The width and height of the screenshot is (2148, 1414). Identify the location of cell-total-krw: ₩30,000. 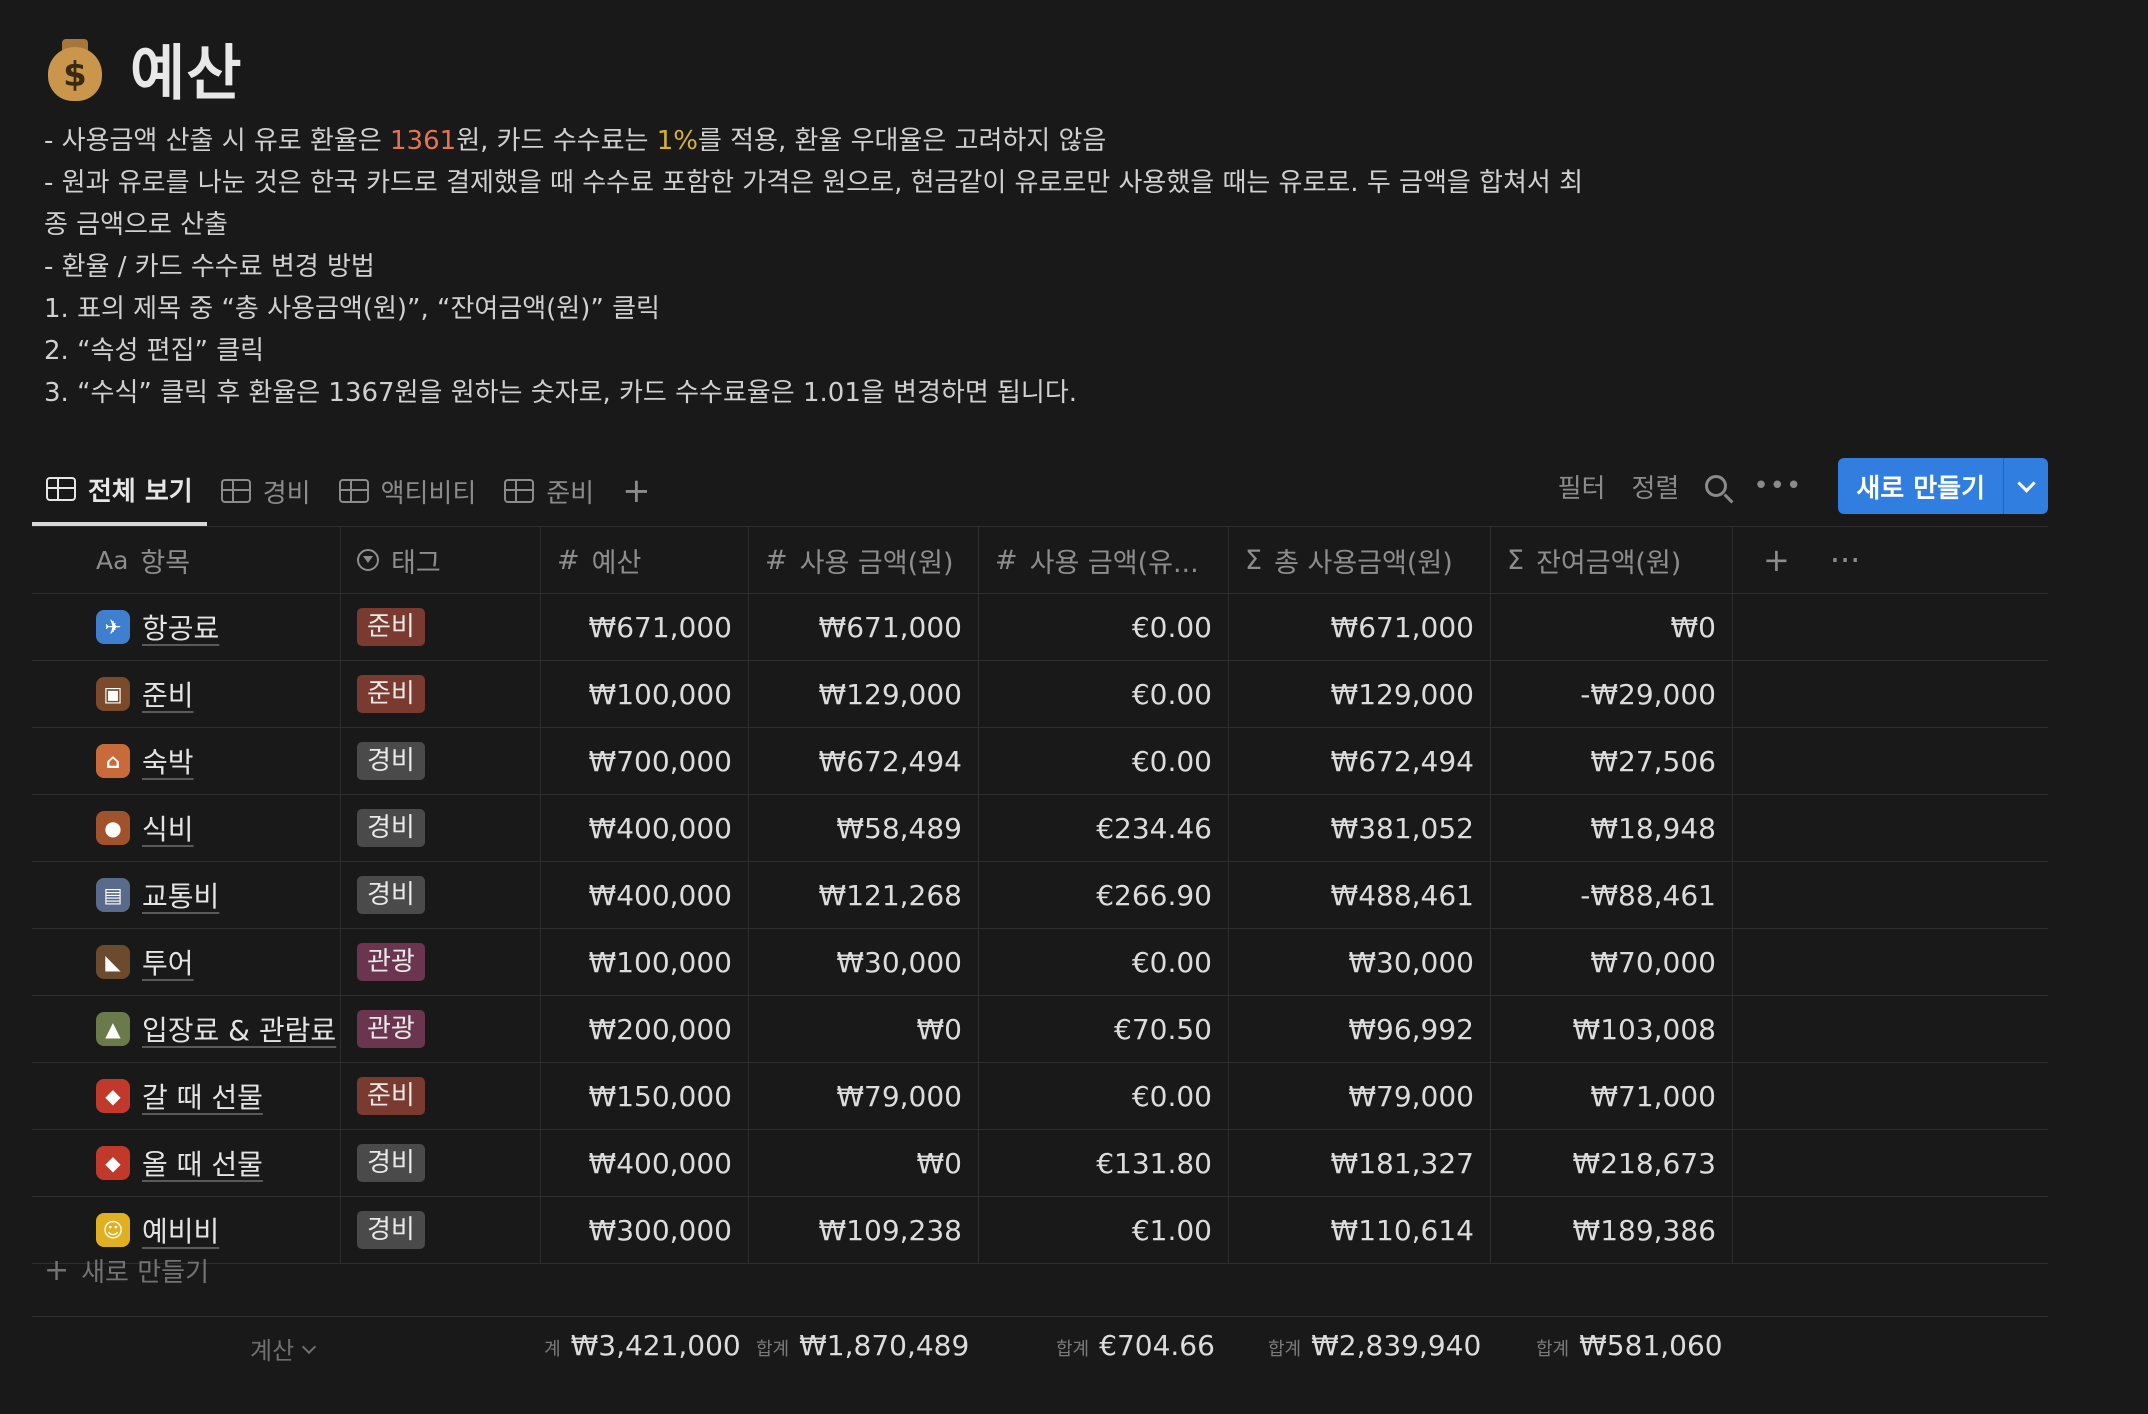
(1360, 962).